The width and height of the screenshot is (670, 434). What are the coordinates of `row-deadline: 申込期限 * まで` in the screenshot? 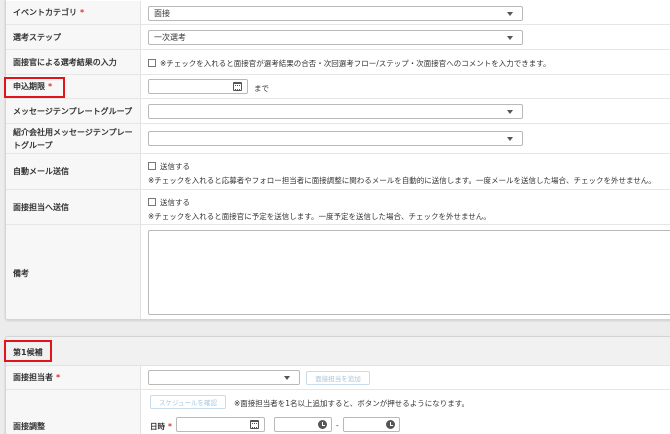 It's located at (338, 87).